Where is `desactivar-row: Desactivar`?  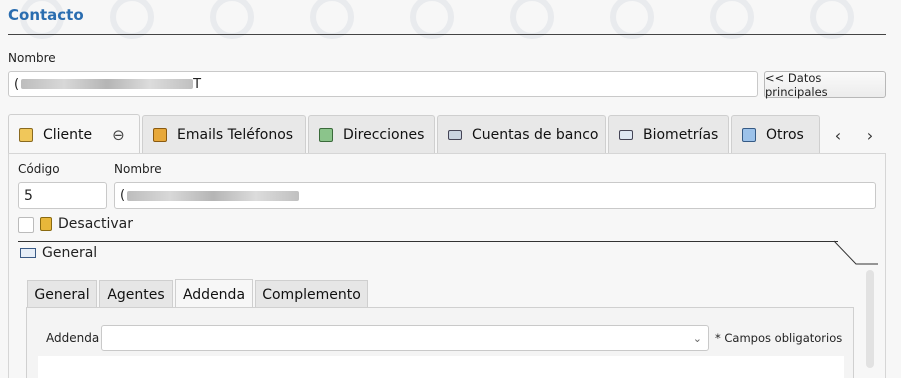 desactivar-row: Desactivar is located at coordinates (86, 224).